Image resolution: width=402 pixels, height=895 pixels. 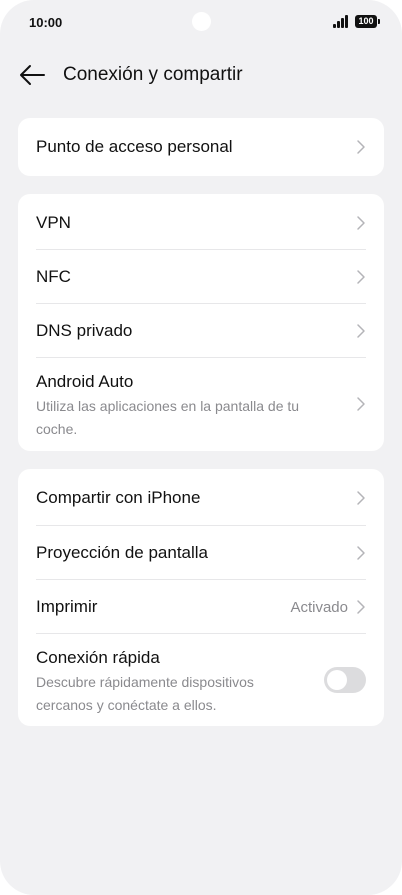 What do you see at coordinates (32, 75) in the screenshot?
I see `arrow-left-icon` at bounding box center [32, 75].